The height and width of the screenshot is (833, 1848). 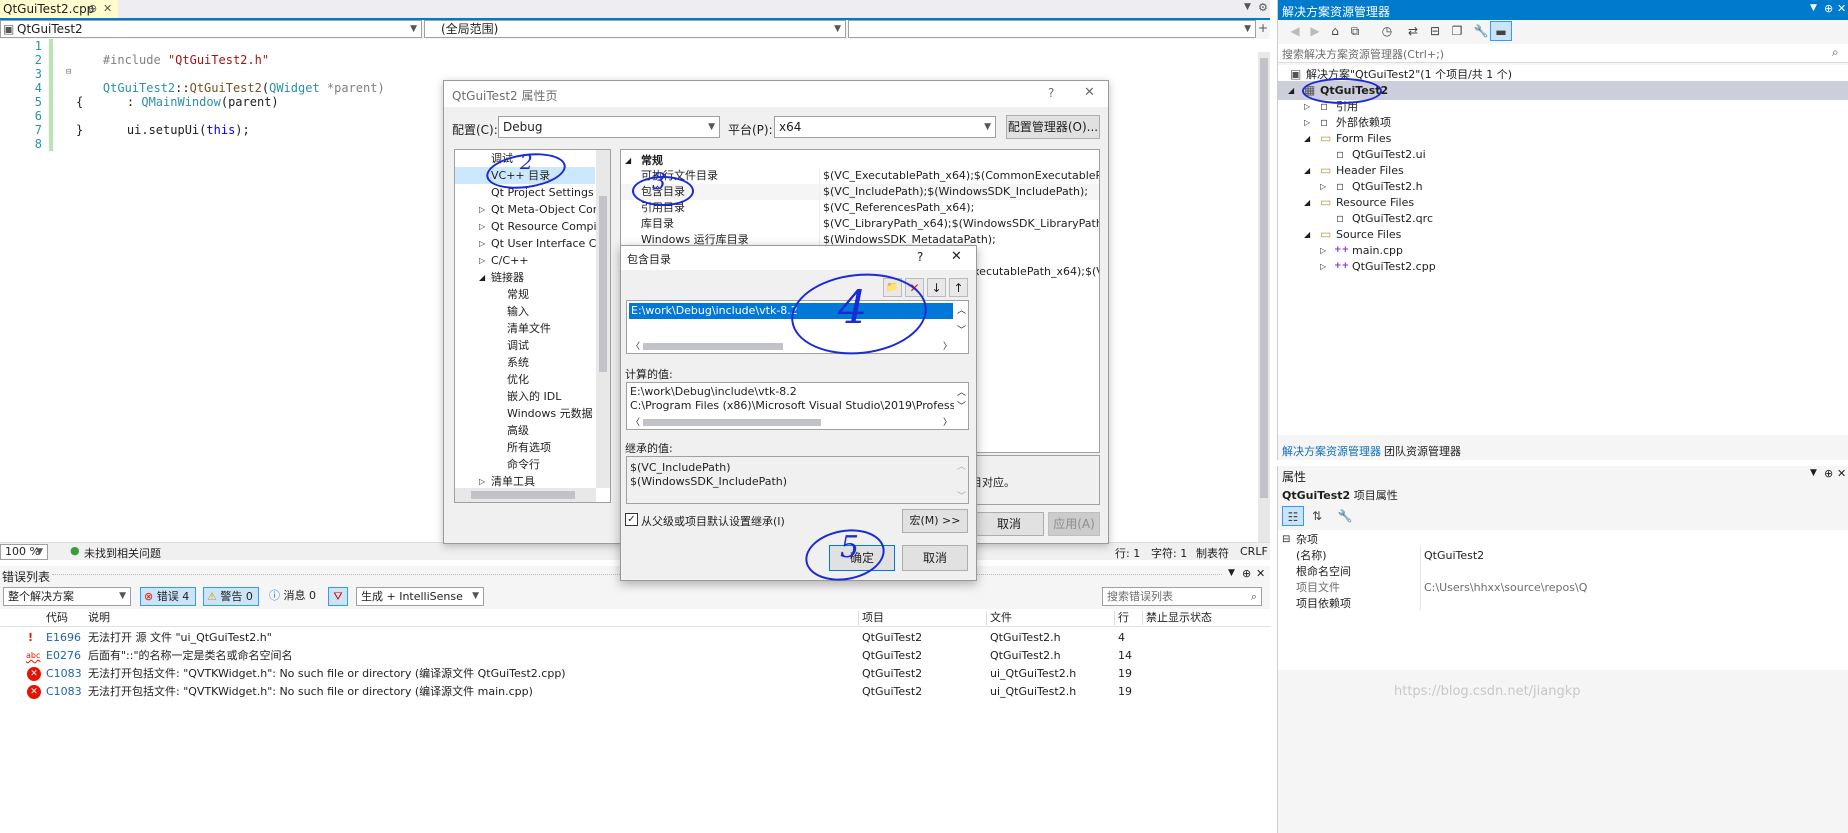 I want to click on macros-button: 宏(M) >>, so click(x=935, y=521).